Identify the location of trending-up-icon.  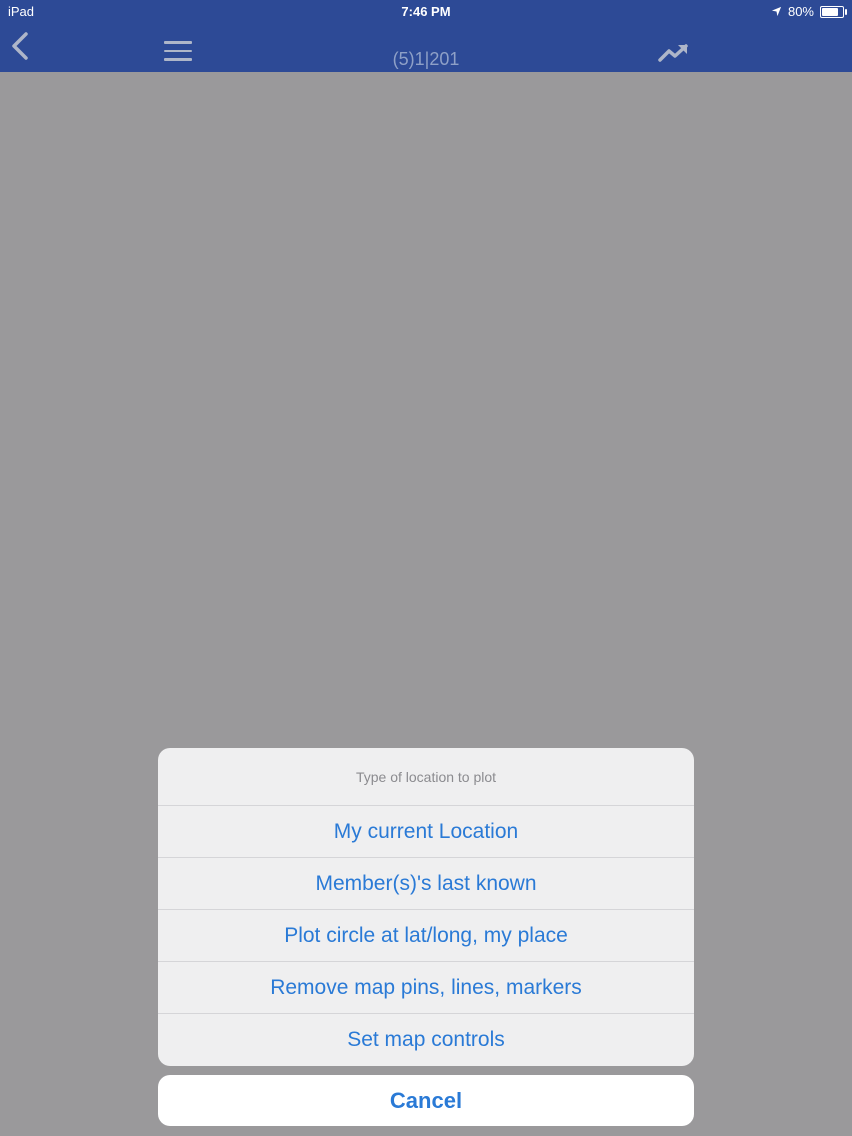
(674, 53).